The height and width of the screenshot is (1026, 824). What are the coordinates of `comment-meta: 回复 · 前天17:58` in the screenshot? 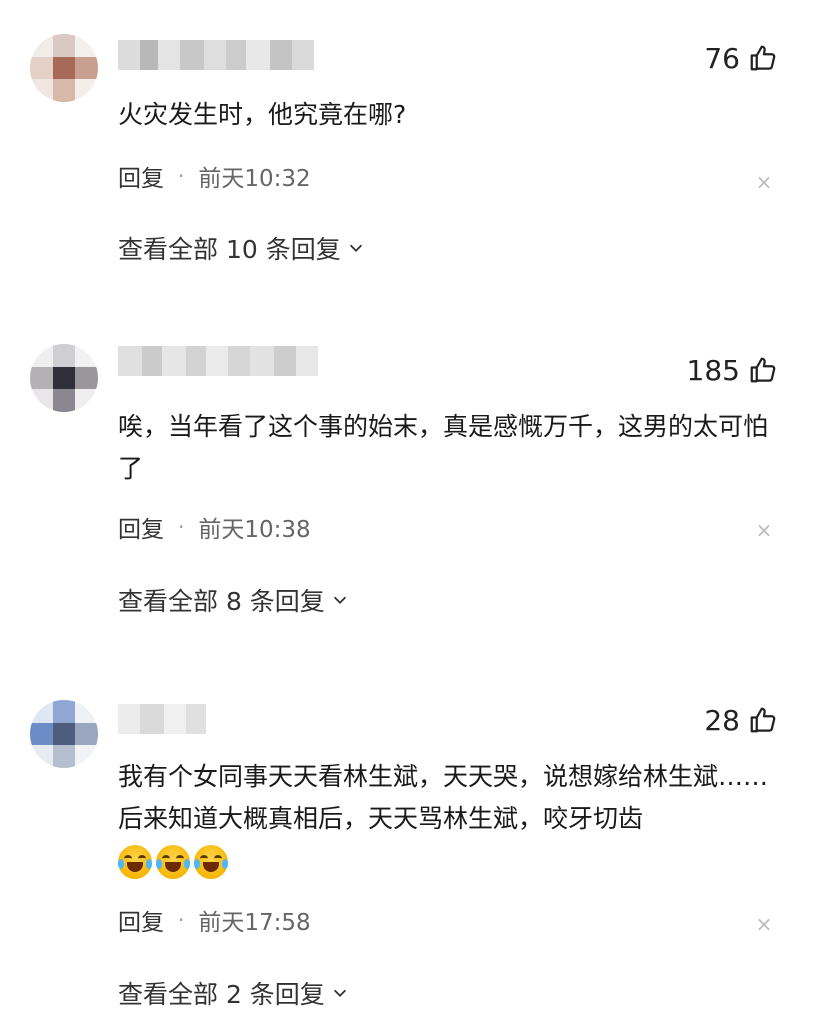 It's located at (214, 920).